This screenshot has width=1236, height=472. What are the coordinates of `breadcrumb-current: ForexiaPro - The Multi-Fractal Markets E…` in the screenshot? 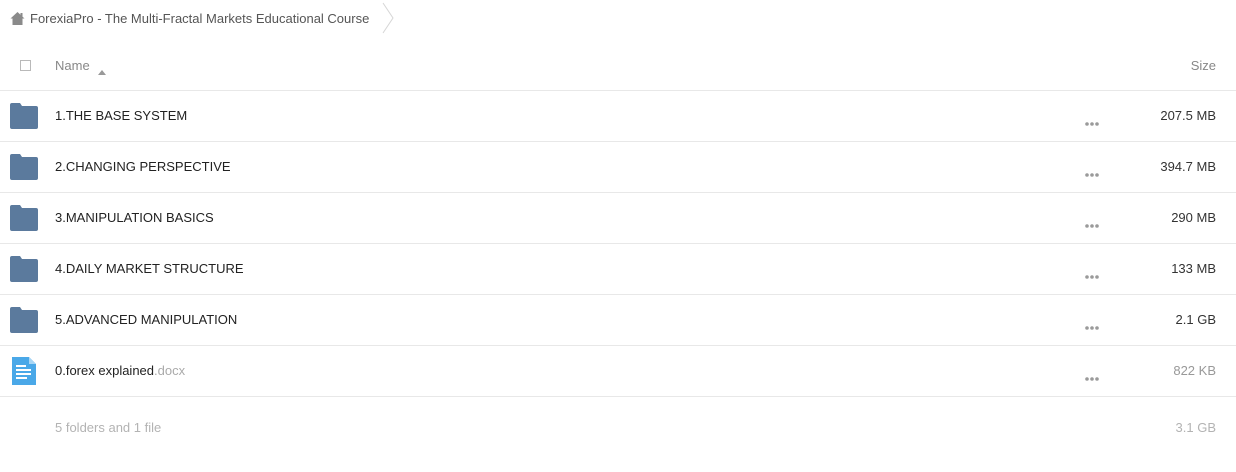 It's located at (199, 18).